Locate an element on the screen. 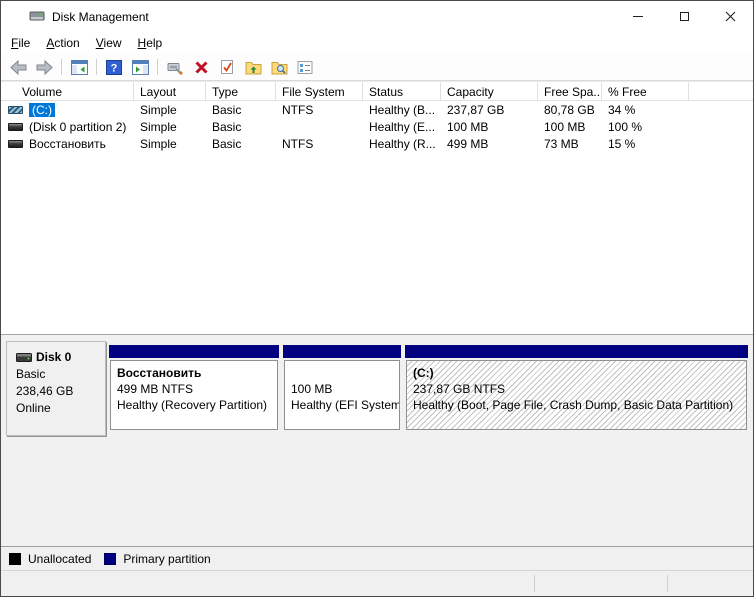 This screenshot has height=597, width=754. header-empty is located at coordinates (721, 91).